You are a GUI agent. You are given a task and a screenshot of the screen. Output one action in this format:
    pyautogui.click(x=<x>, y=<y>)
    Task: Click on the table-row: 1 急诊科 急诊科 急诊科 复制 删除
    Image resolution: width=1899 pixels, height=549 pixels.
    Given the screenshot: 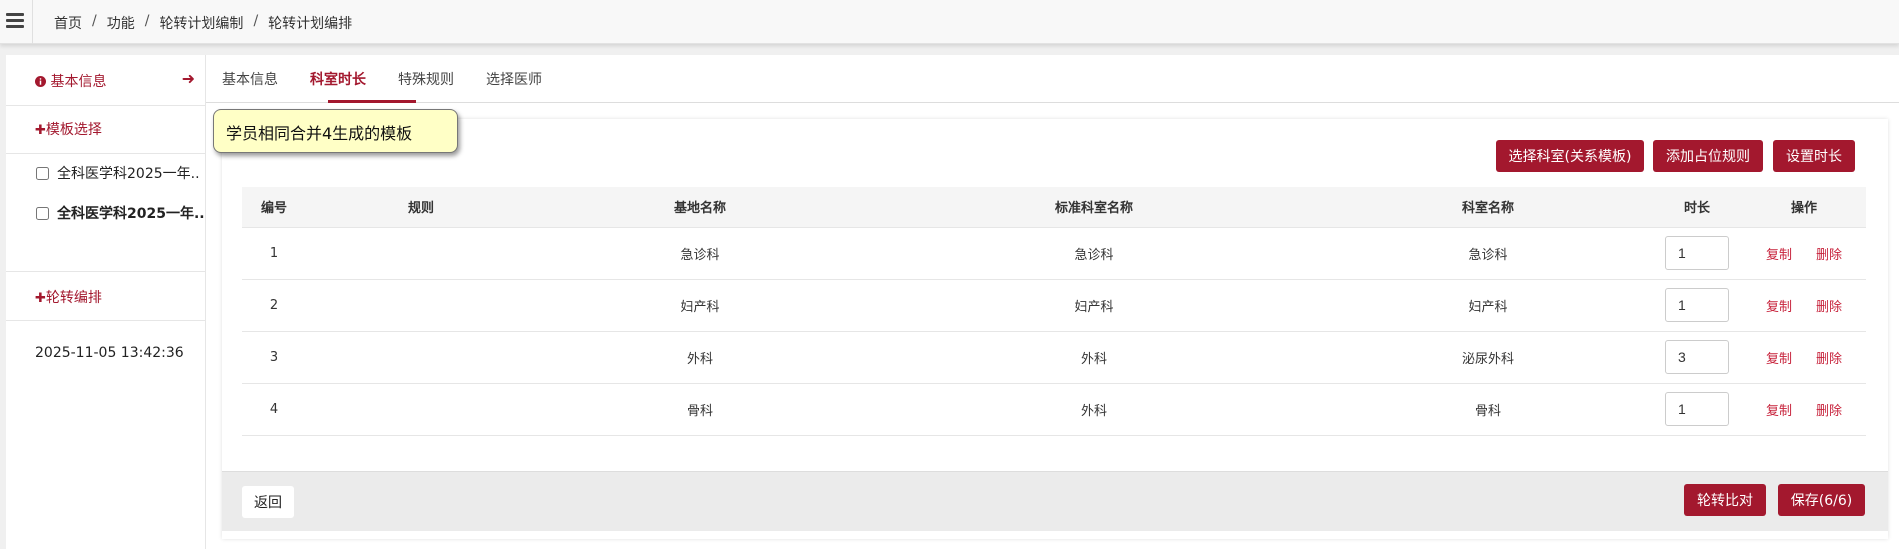 What is the action you would take?
    pyautogui.click(x=1054, y=253)
    